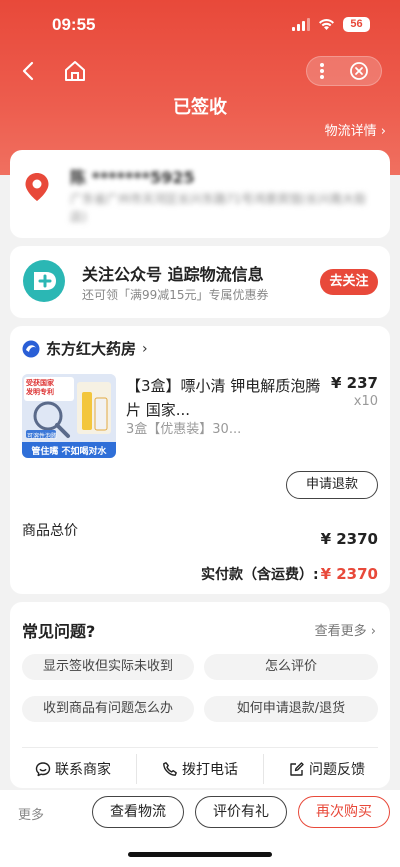 The height and width of the screenshot is (867, 400). What do you see at coordinates (75, 71) in the screenshot?
I see `home-icon` at bounding box center [75, 71].